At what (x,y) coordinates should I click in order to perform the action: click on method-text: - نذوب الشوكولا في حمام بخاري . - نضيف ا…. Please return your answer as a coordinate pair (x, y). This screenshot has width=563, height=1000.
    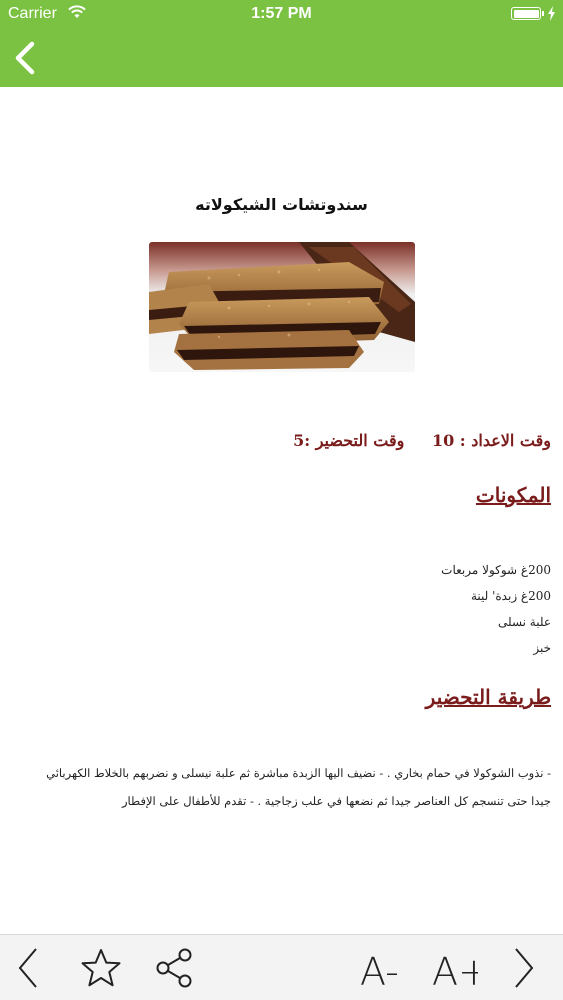
    Looking at the image, I should click on (298, 787).